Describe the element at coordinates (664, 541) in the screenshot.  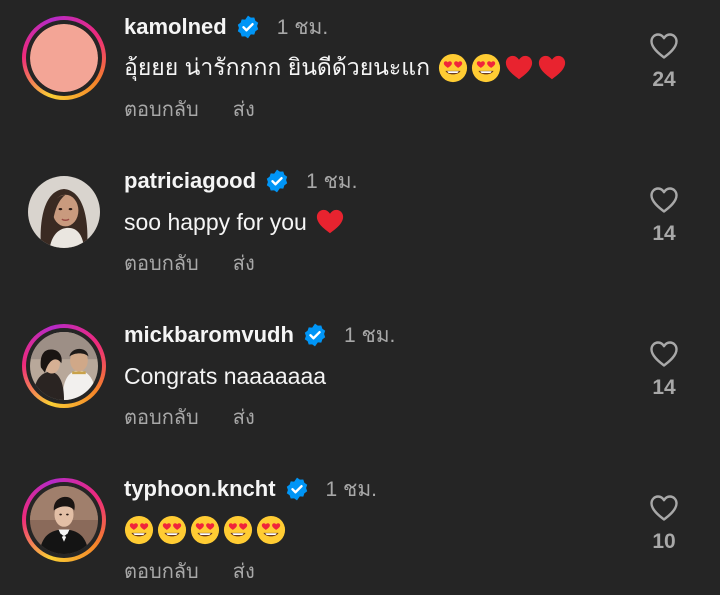
I see `like-count: 10` at that location.